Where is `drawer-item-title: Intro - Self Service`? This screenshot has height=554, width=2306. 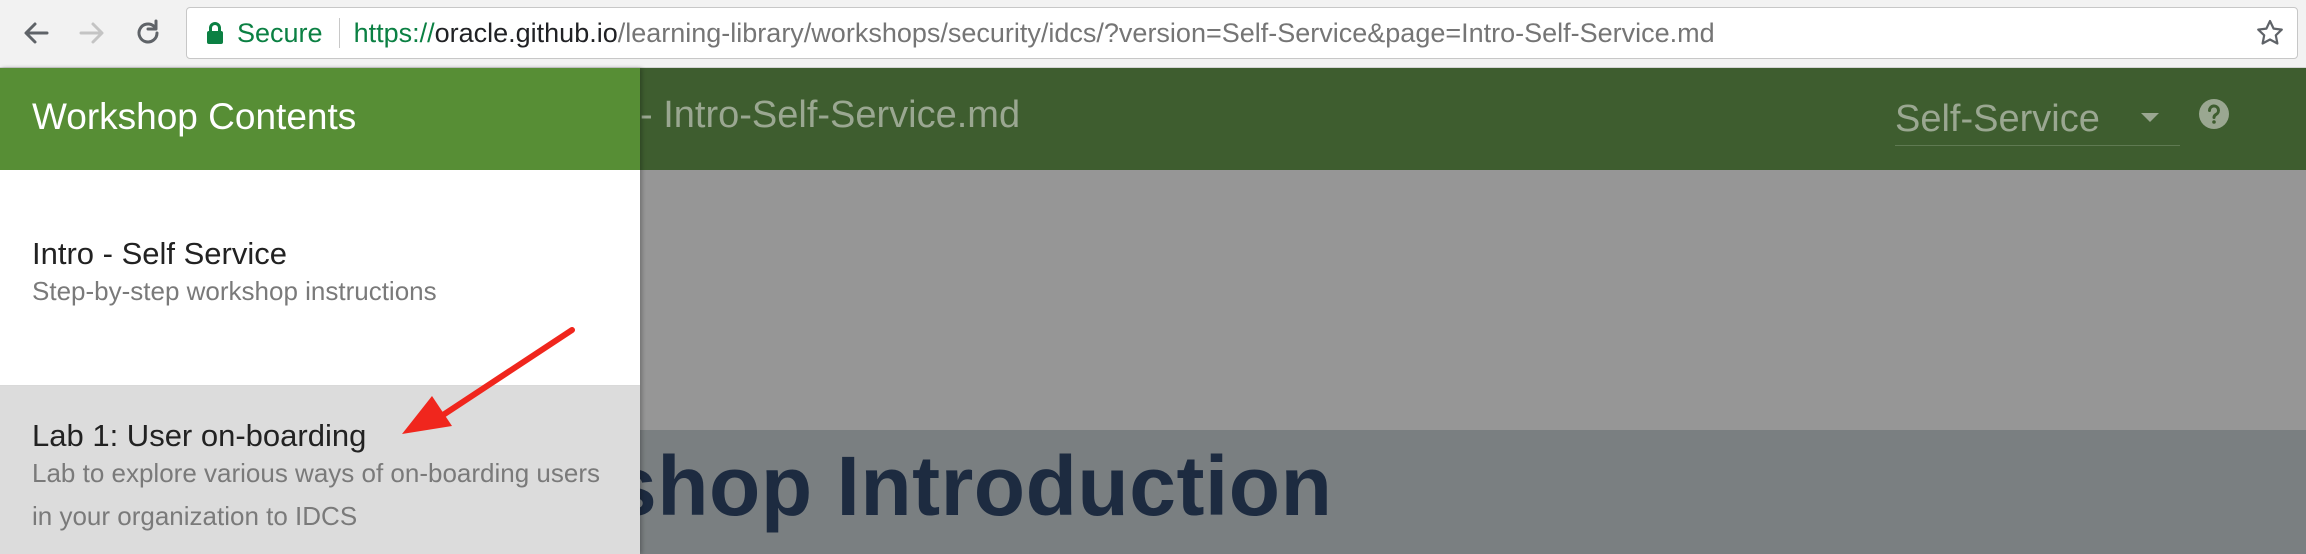 drawer-item-title: Intro - Self Service is located at coordinates (159, 253).